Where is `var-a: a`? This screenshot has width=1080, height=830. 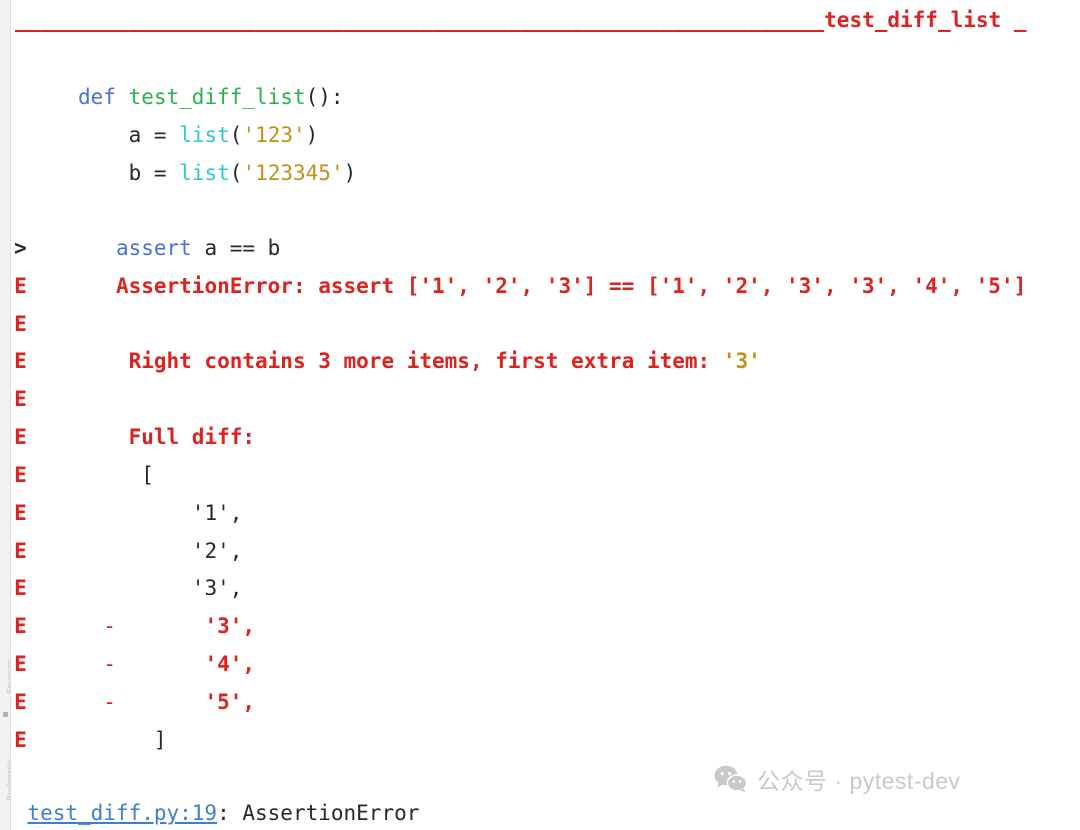 var-a: a is located at coordinates (135, 135).